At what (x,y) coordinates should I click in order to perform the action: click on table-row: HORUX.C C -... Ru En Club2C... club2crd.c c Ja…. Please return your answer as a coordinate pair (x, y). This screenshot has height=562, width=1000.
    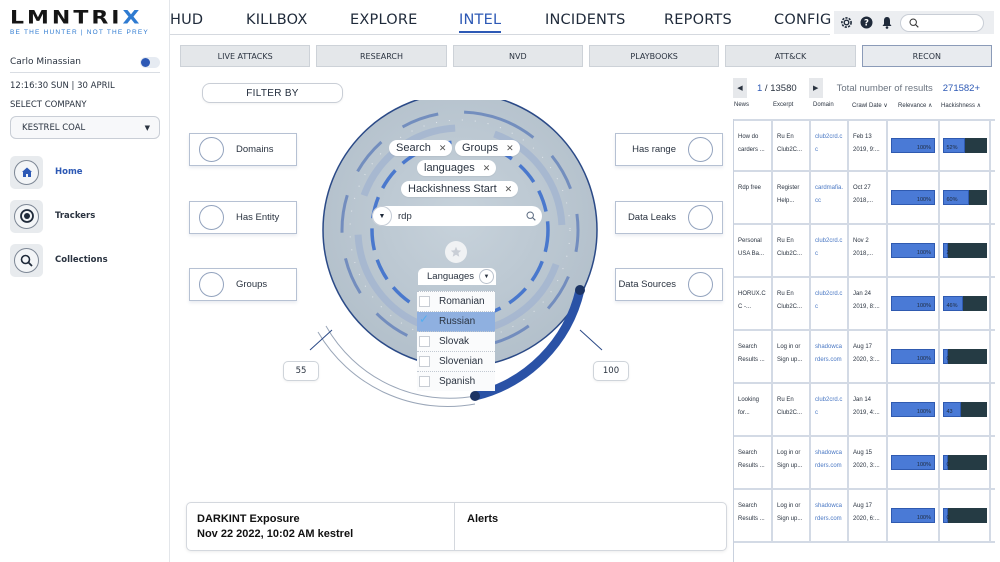
    Looking at the image, I should click on (864, 304).